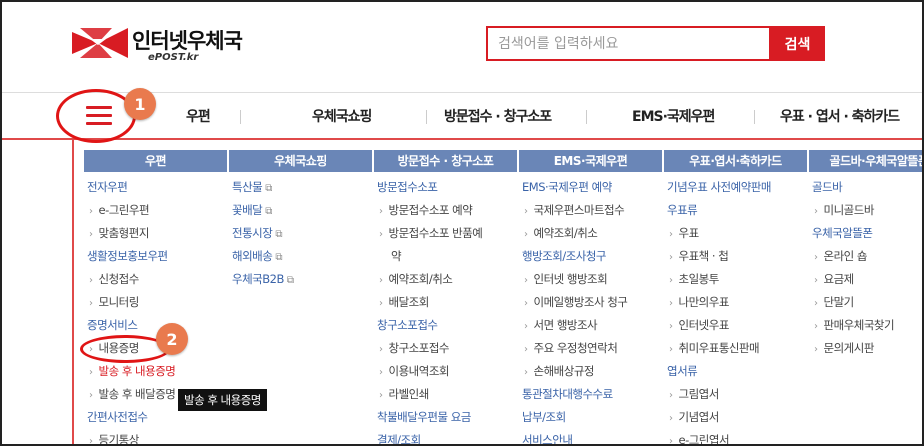 The width and height of the screenshot is (924, 446). Describe the element at coordinates (590, 210) in the screenshot. I see `menu-subitem: › 국제우편스마트접수` at that location.